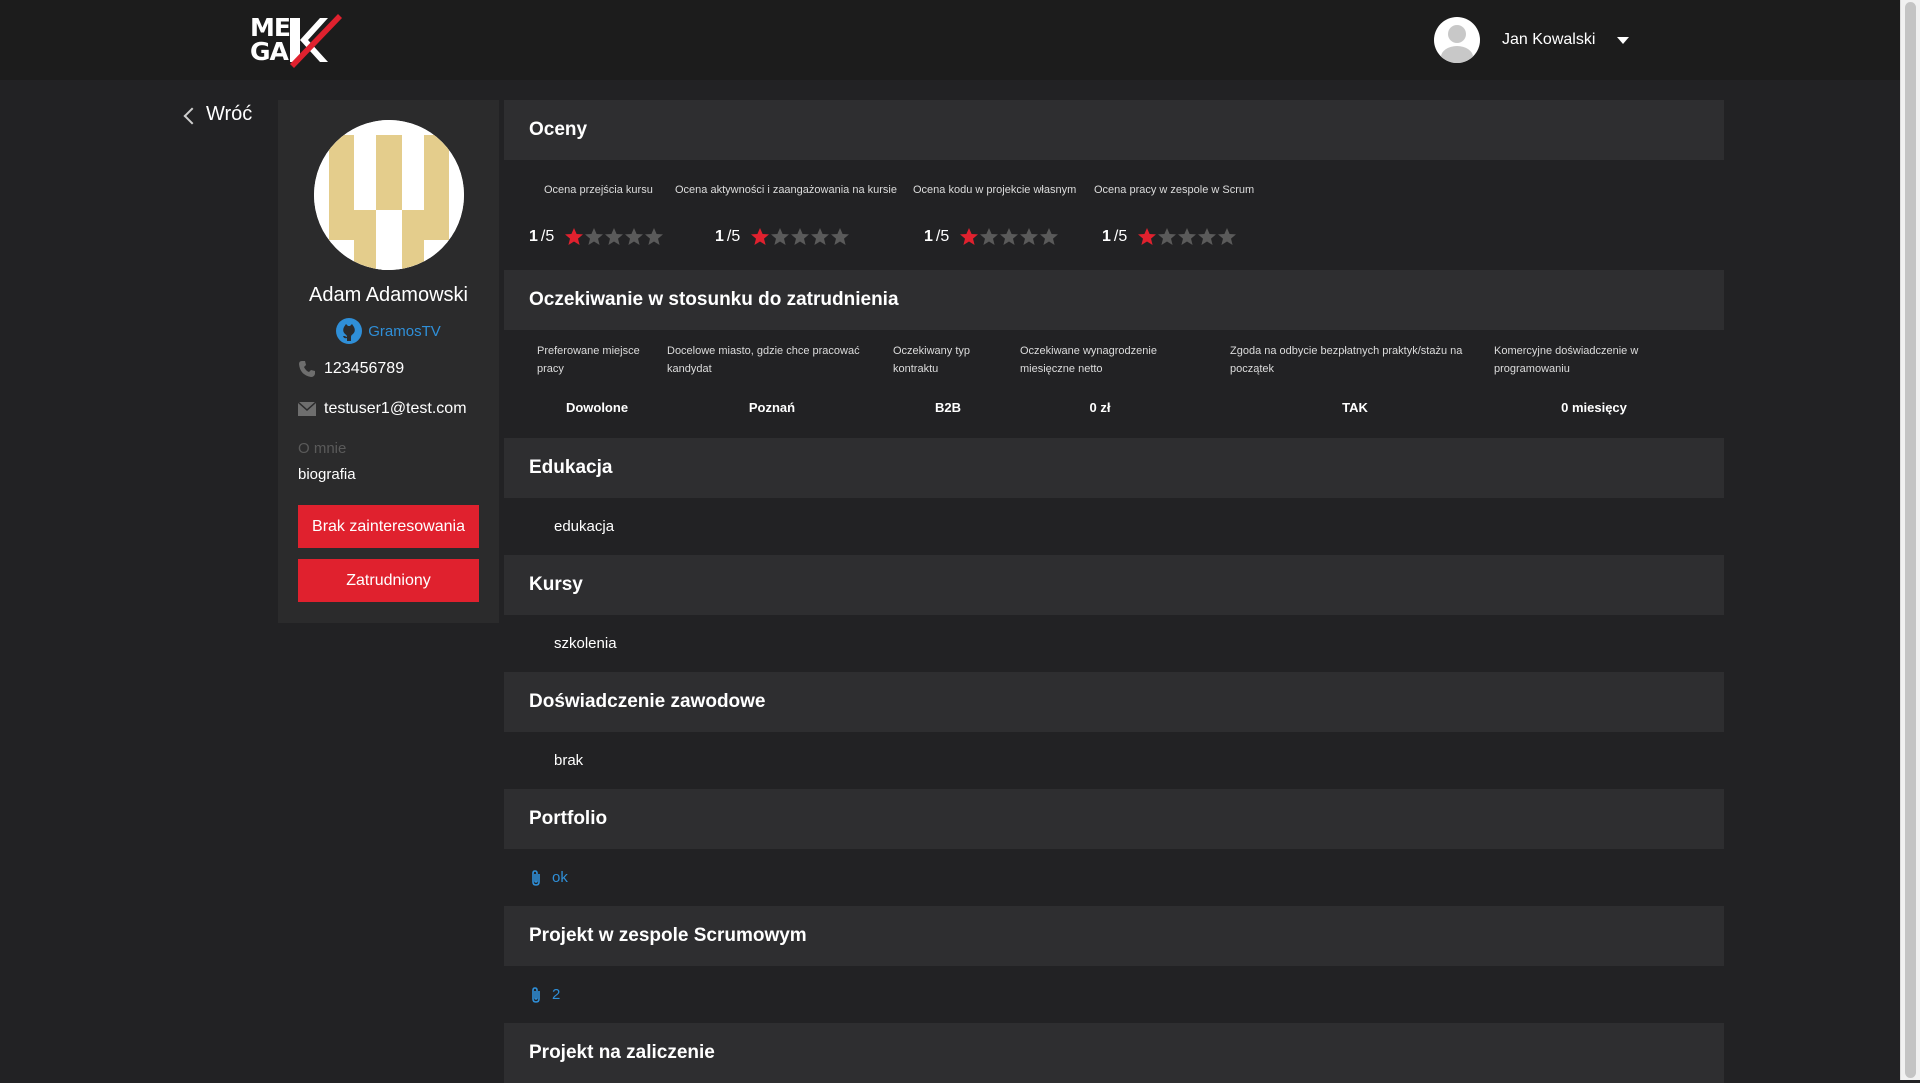 The width and height of the screenshot is (1920, 1083). What do you see at coordinates (1623, 40) in the screenshot?
I see `chevron-down-icon` at bounding box center [1623, 40].